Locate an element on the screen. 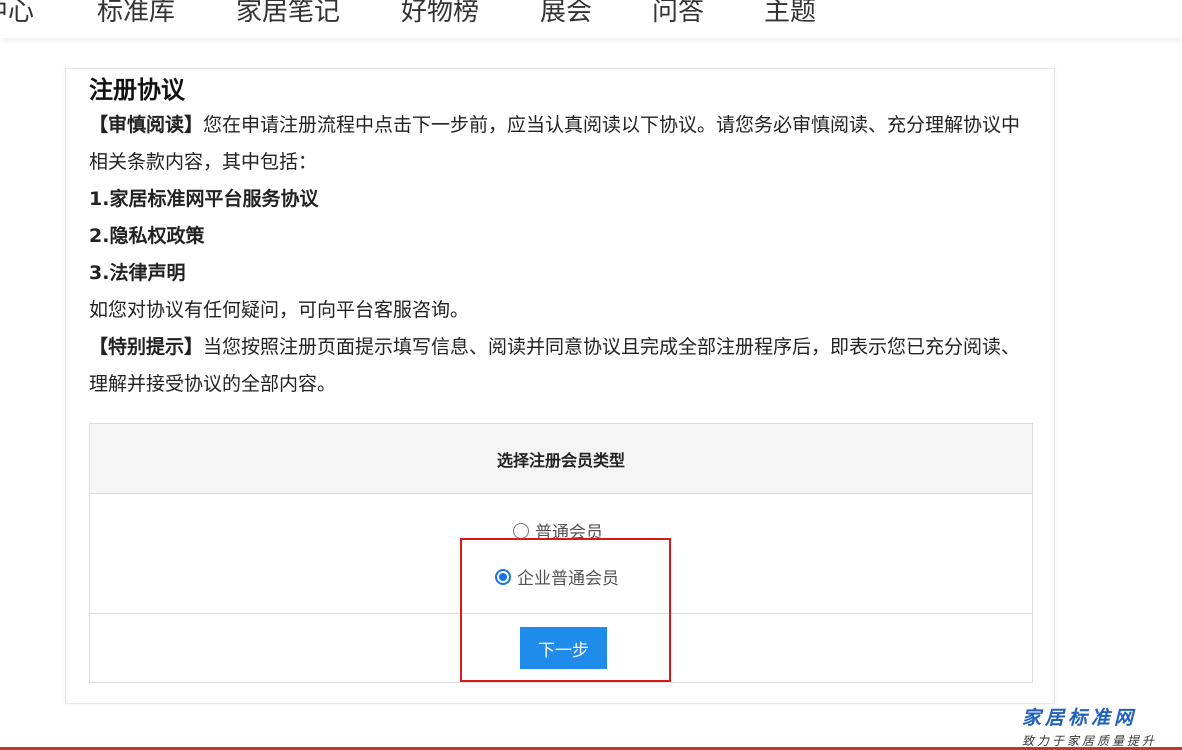  member-type-actions: 下一步 is located at coordinates (561, 648).